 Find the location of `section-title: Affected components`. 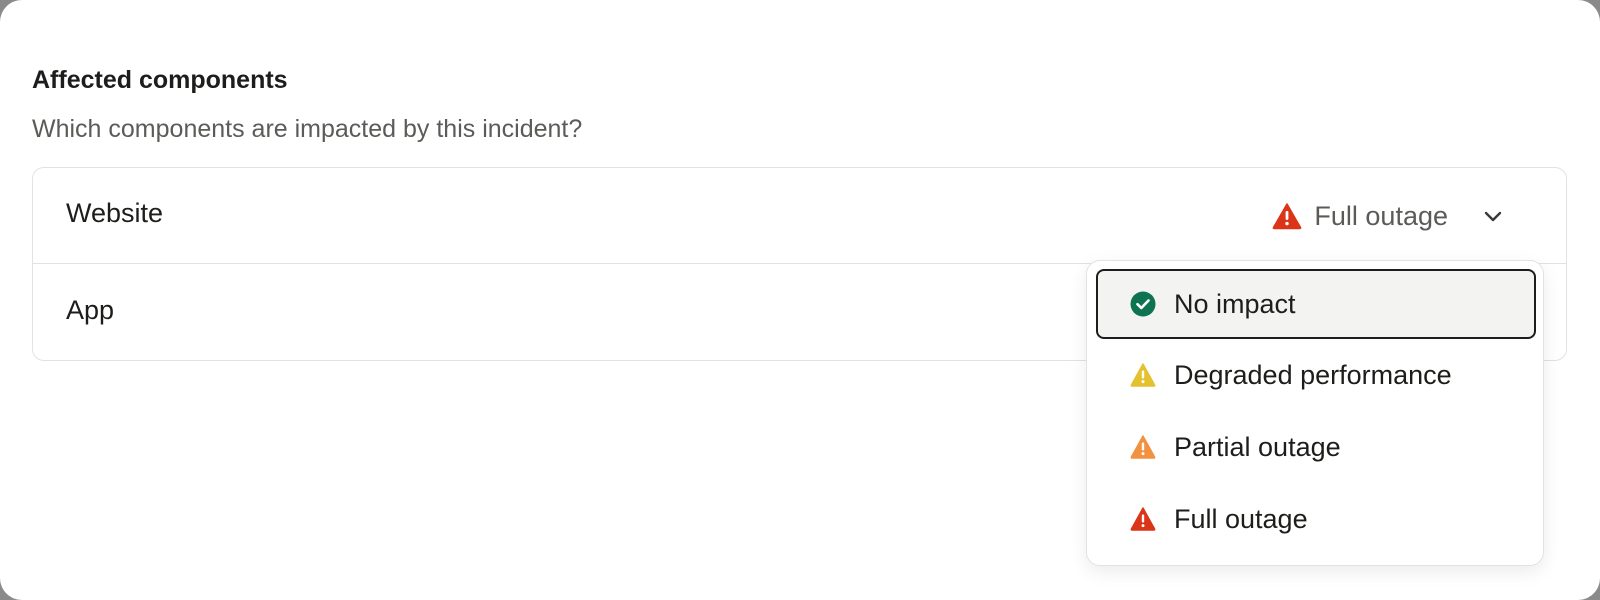

section-title: Affected components is located at coordinates (160, 80).